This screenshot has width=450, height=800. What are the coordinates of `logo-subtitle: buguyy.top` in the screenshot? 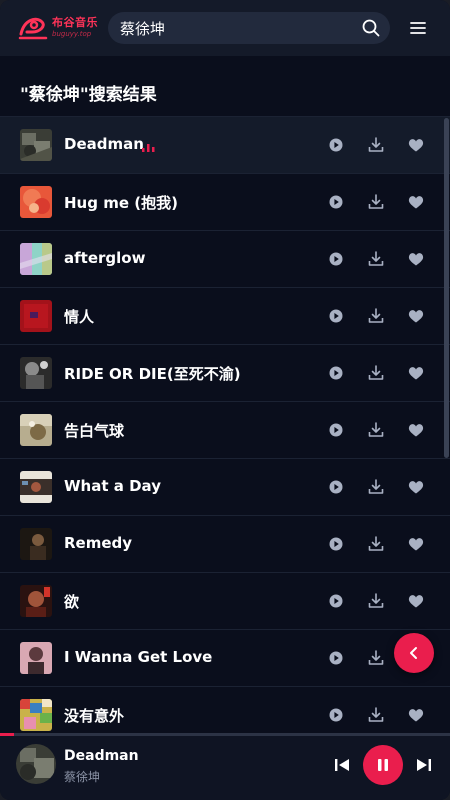 It's located at (72, 34).